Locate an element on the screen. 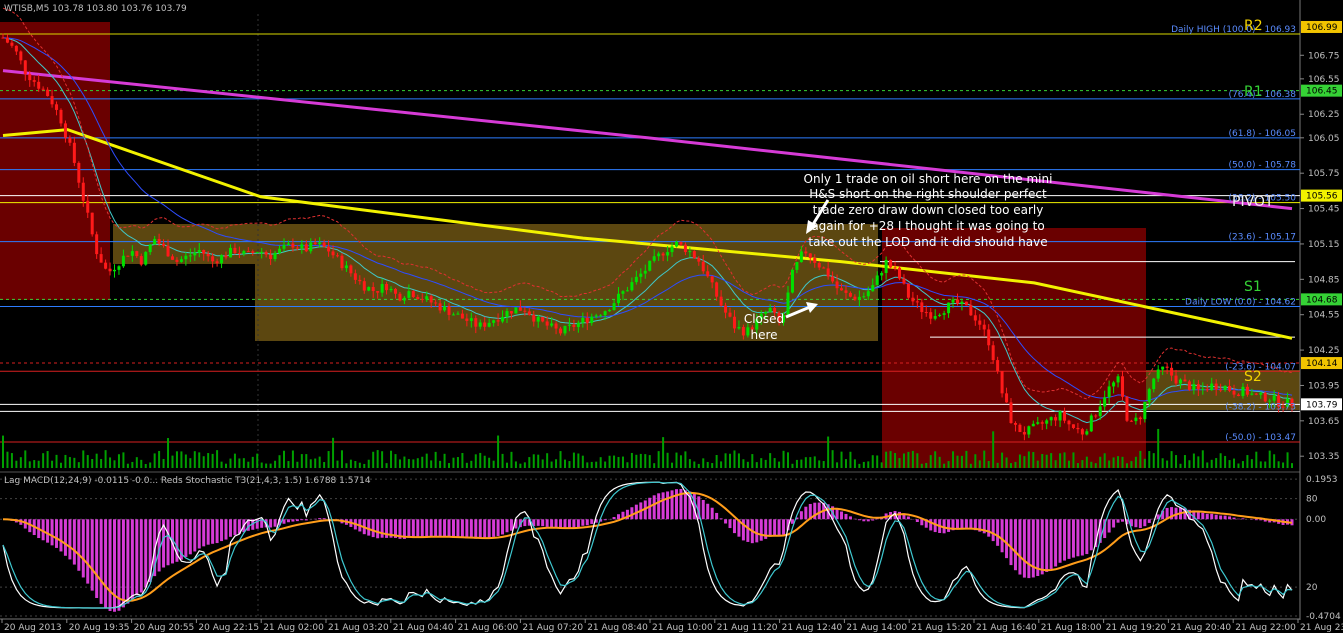 The image size is (1343, 633). fib-label: (-38.2) - 103.73 is located at coordinates (1260, 407).